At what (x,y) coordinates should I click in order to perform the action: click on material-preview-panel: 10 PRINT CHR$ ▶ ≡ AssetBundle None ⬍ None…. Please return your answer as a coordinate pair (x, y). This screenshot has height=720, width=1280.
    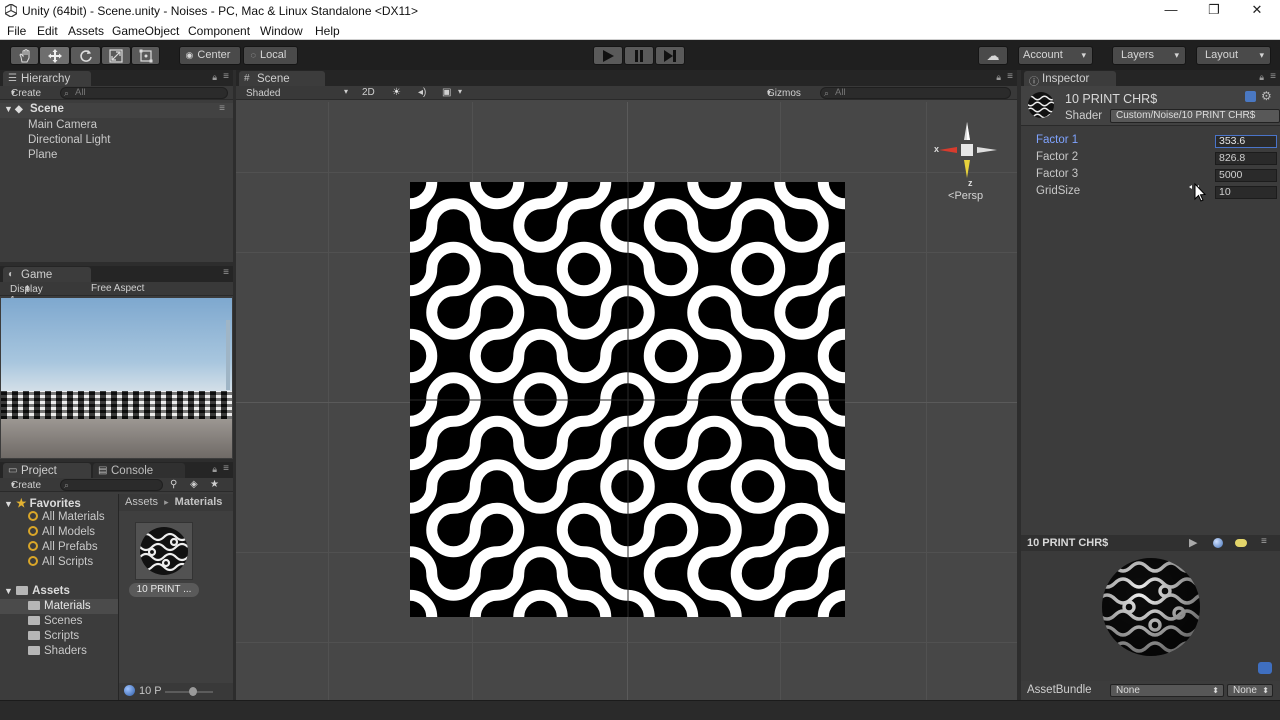
    Looking at the image, I should click on (1150, 617).